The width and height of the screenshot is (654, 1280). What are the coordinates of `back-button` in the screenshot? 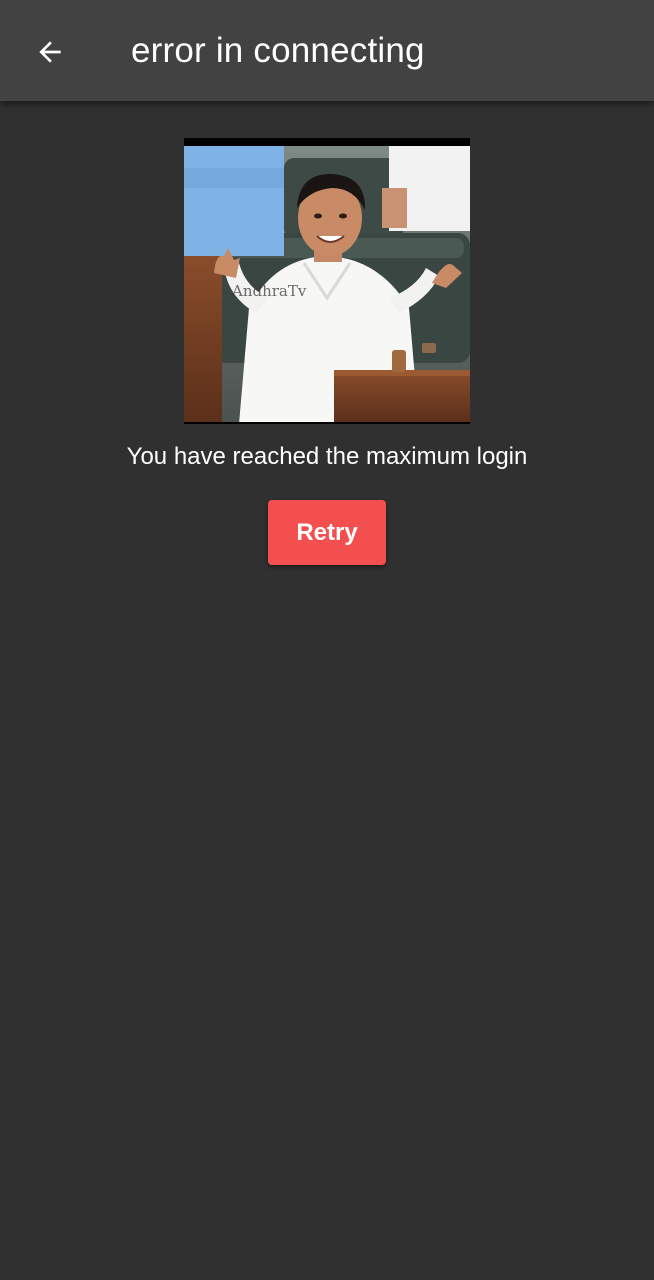 It's located at (50, 52).